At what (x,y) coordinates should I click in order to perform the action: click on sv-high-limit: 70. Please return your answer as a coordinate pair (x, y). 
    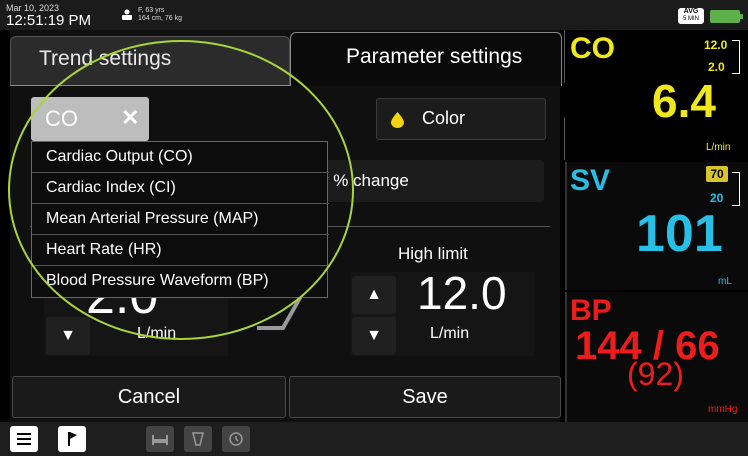
    Looking at the image, I should click on (717, 174).